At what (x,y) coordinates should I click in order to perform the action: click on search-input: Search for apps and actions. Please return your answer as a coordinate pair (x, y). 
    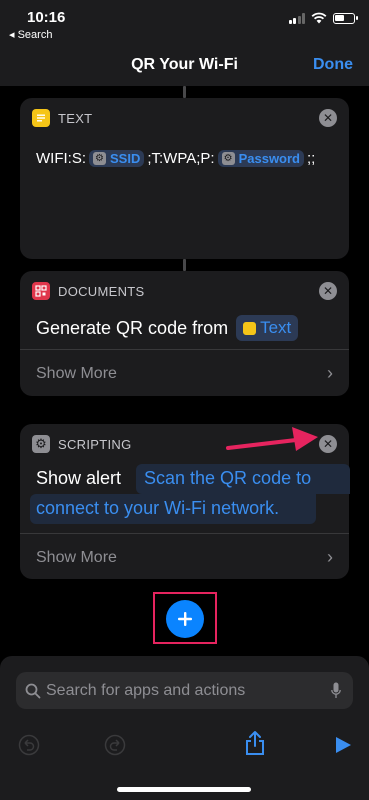
    Looking at the image, I should click on (184, 690).